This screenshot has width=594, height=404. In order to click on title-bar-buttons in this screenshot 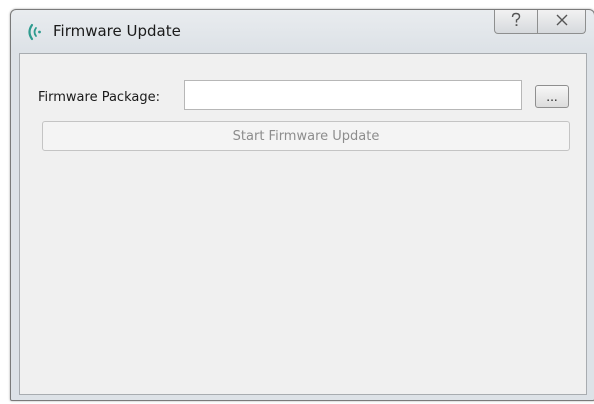, I will do `click(540, 22)`.